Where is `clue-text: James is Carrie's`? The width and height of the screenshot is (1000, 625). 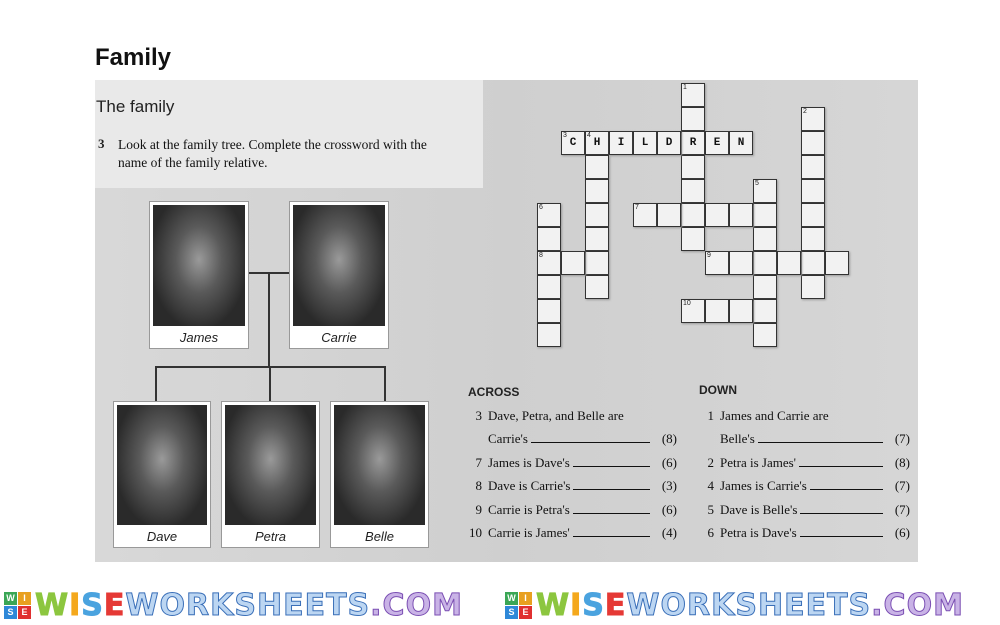 clue-text: James is Carrie's is located at coordinates (763, 485).